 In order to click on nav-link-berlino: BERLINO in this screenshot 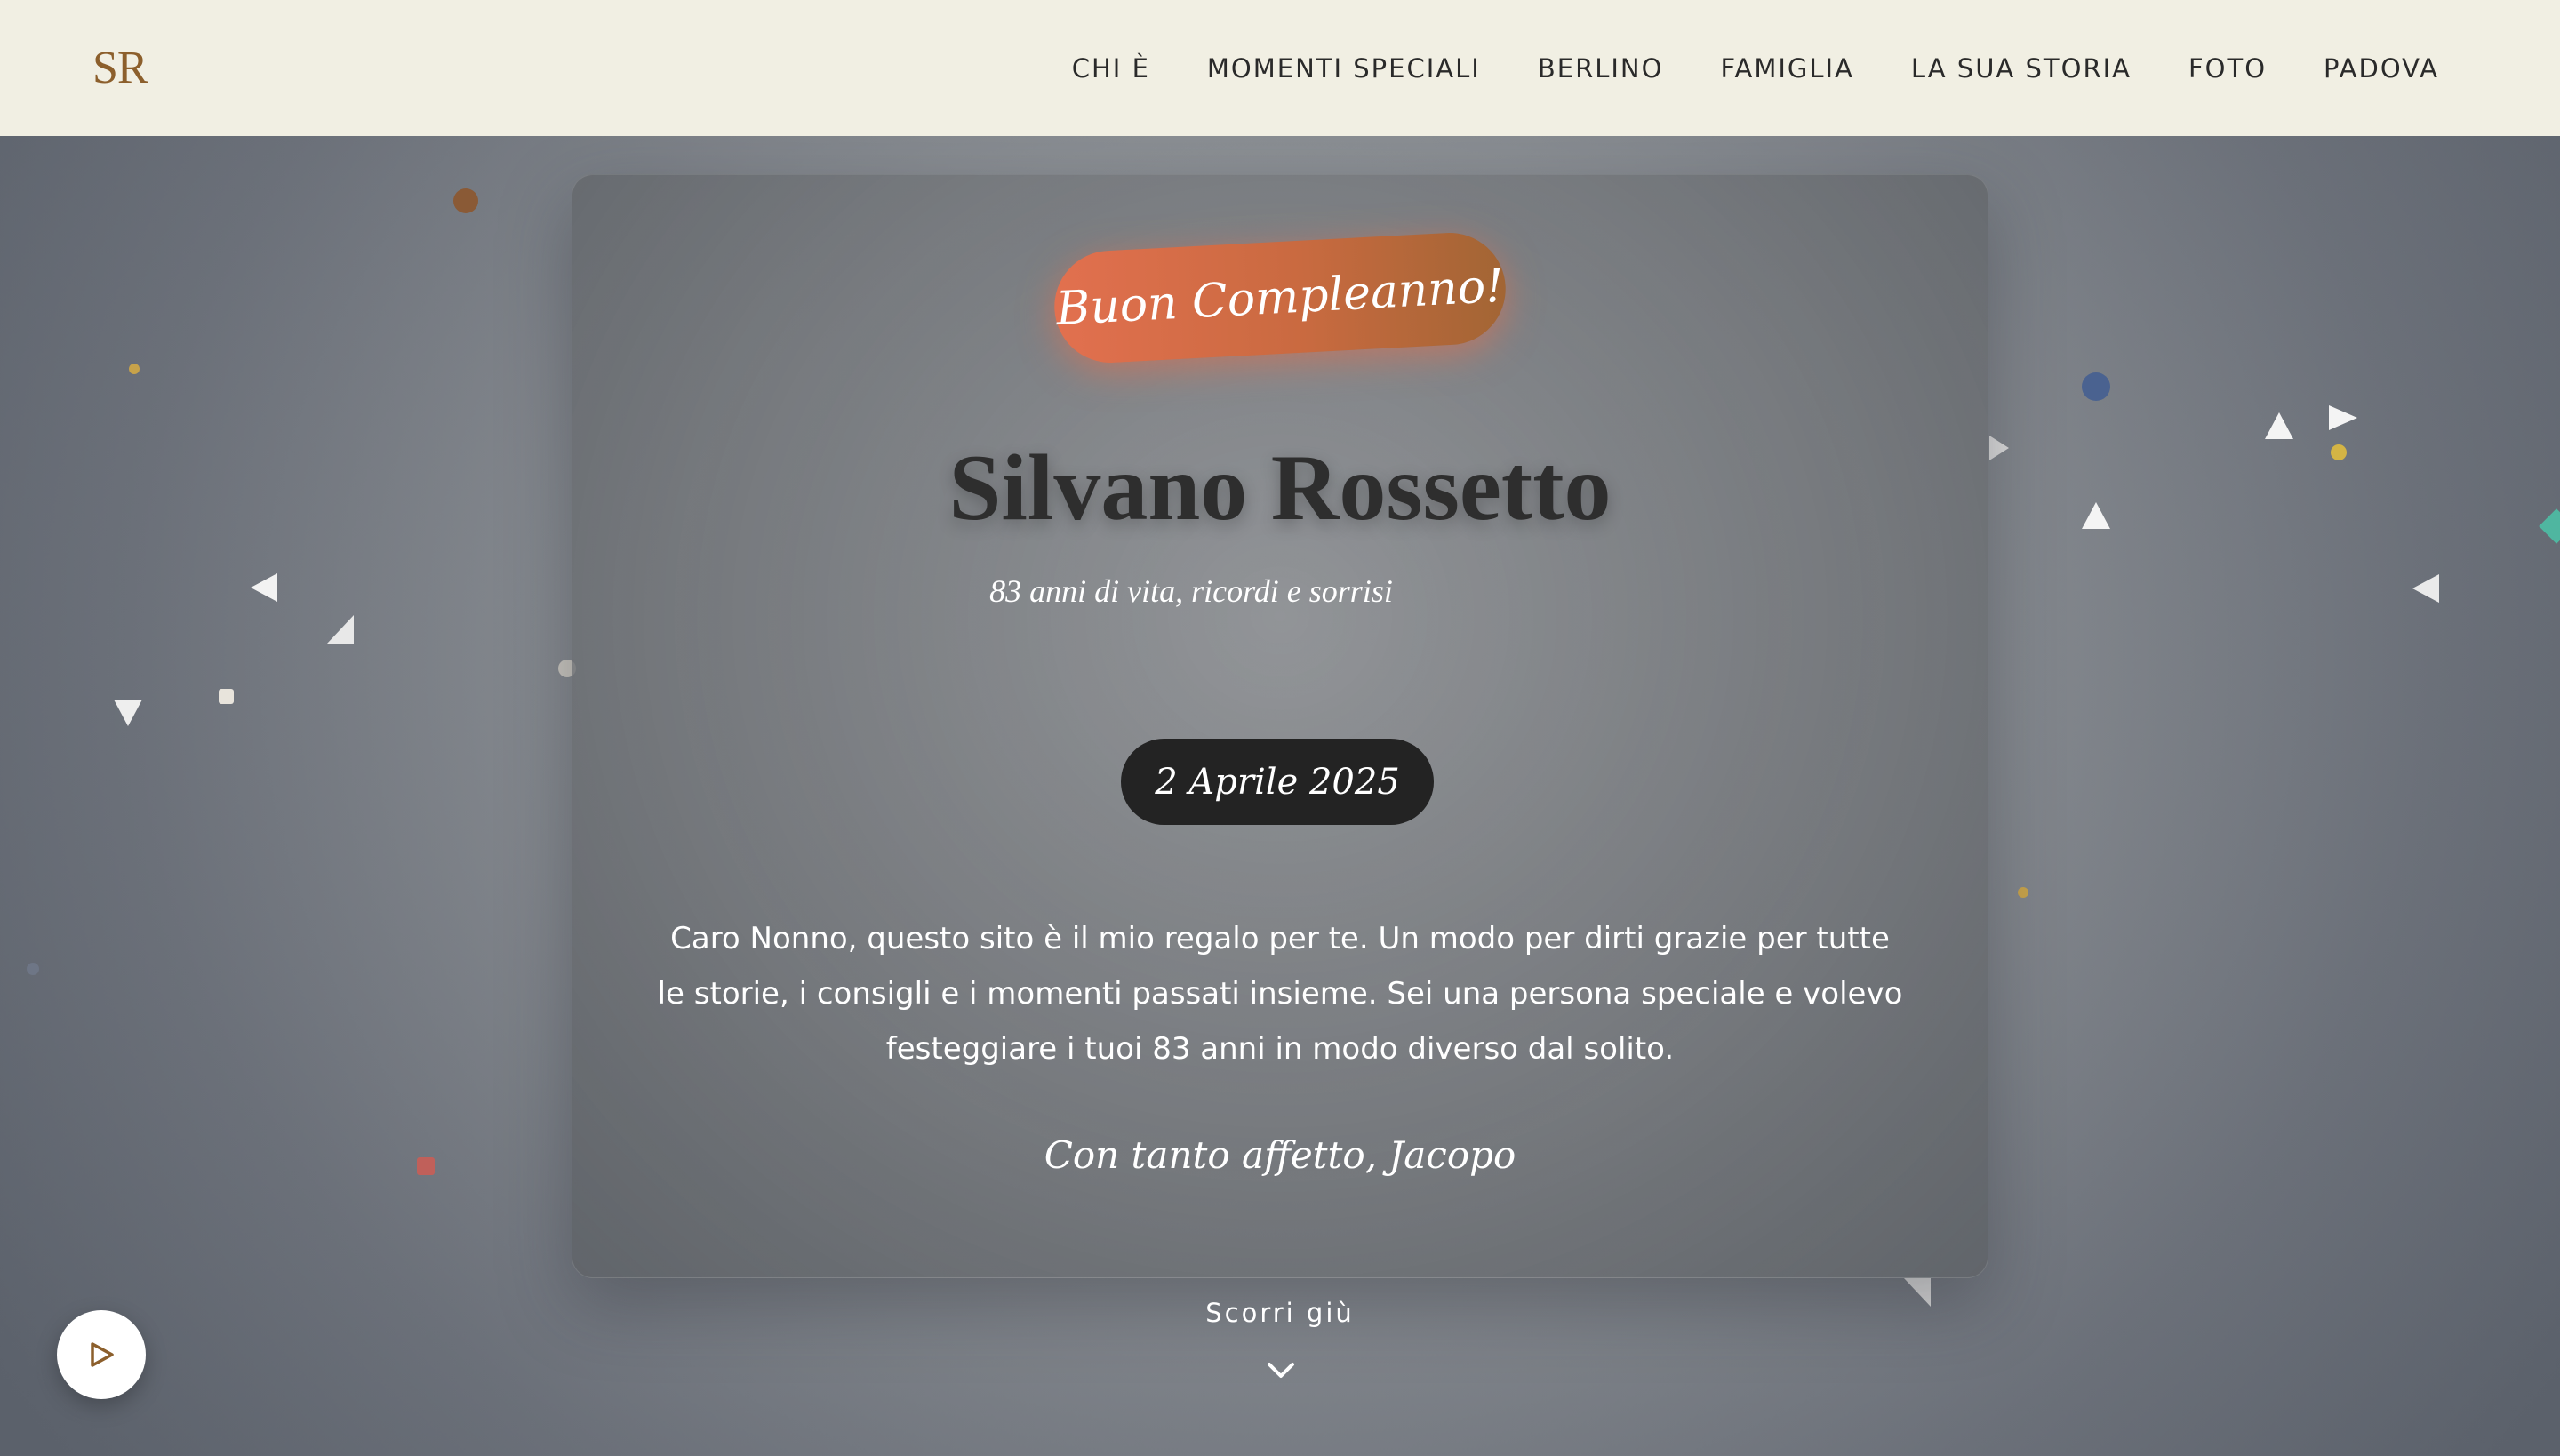, I will do `click(1601, 68)`.